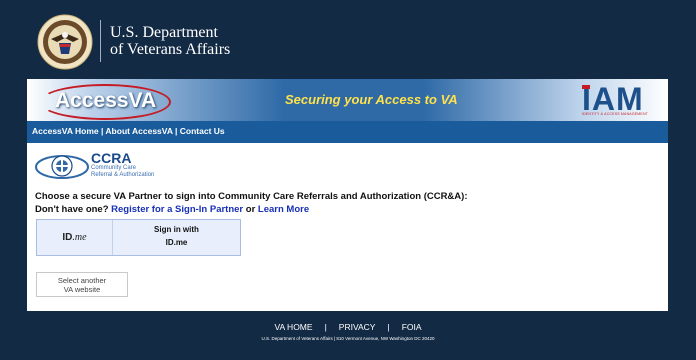 The height and width of the screenshot is (360, 696). What do you see at coordinates (176, 229) in the screenshot?
I see `idme-button-line-1: Sign in with` at bounding box center [176, 229].